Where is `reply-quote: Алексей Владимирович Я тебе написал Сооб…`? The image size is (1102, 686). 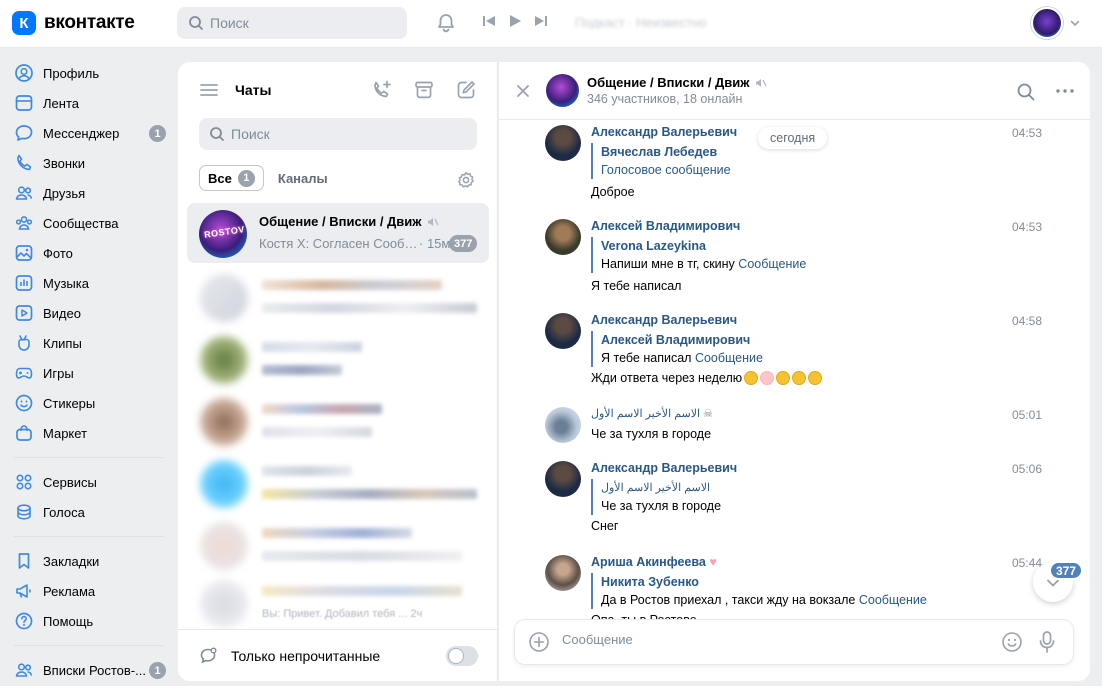 reply-quote: Алексей Владимирович Я тебе написал Сооб… is located at coordinates (677, 349).